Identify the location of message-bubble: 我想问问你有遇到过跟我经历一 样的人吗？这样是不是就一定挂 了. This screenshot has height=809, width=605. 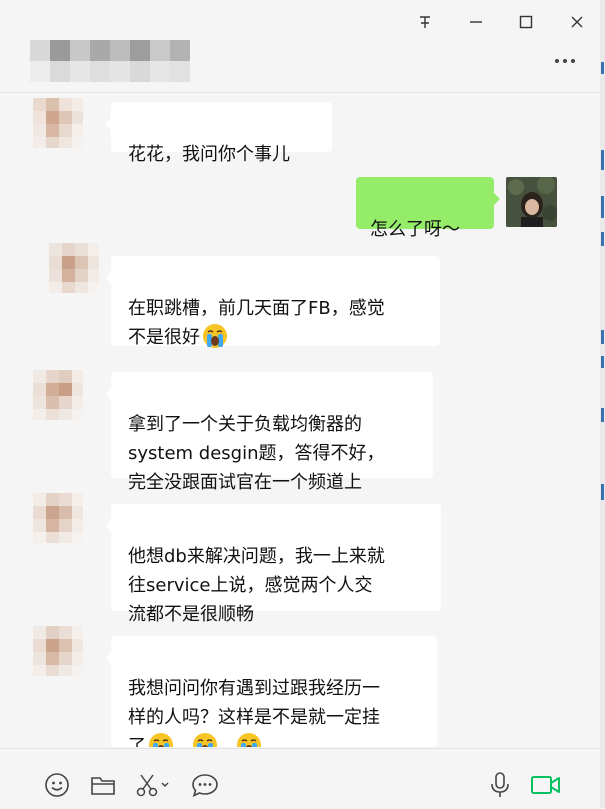
(271, 691).